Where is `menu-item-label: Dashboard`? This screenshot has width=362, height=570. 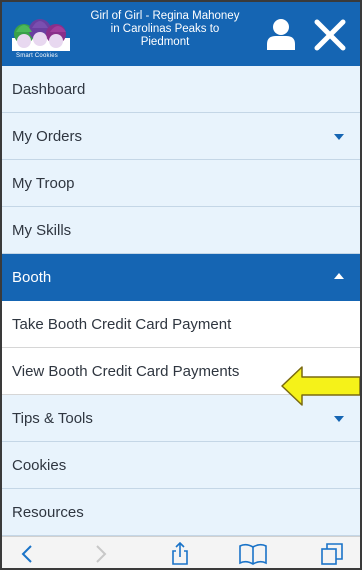
menu-item-label: Dashboard is located at coordinates (49, 89).